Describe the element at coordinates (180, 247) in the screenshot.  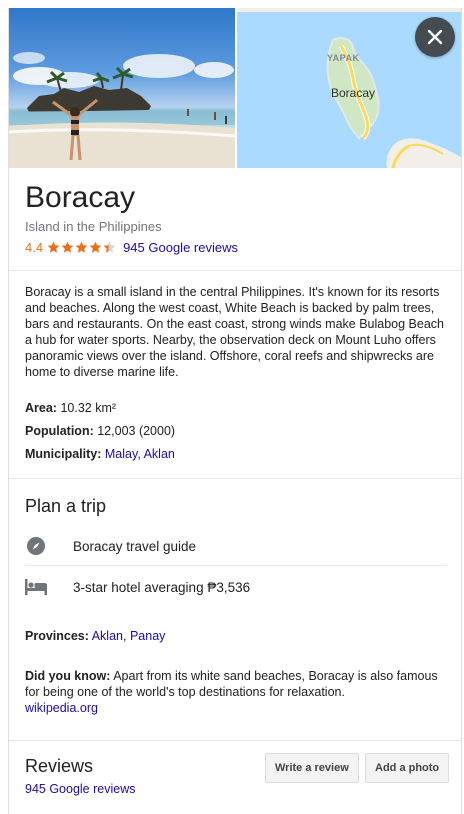
I see `reviews-link: 945 Google reviews` at that location.